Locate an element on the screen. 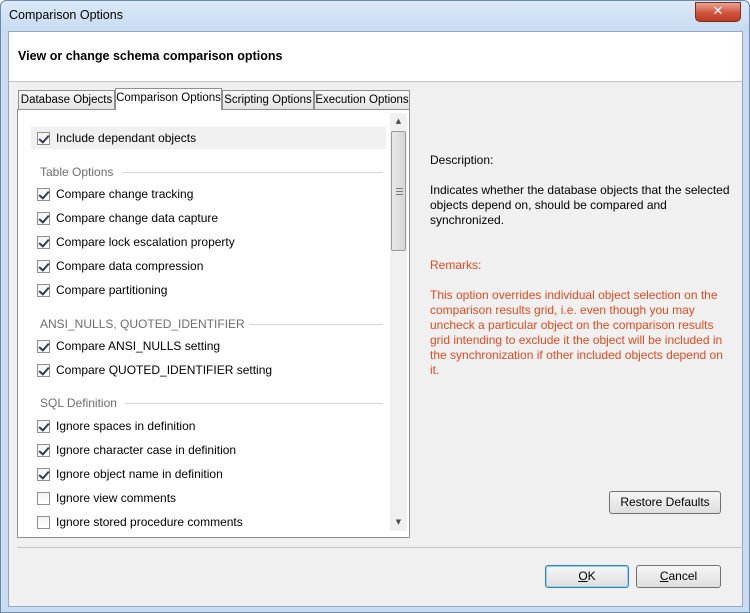  close-icon: ✕ is located at coordinates (718, 11).